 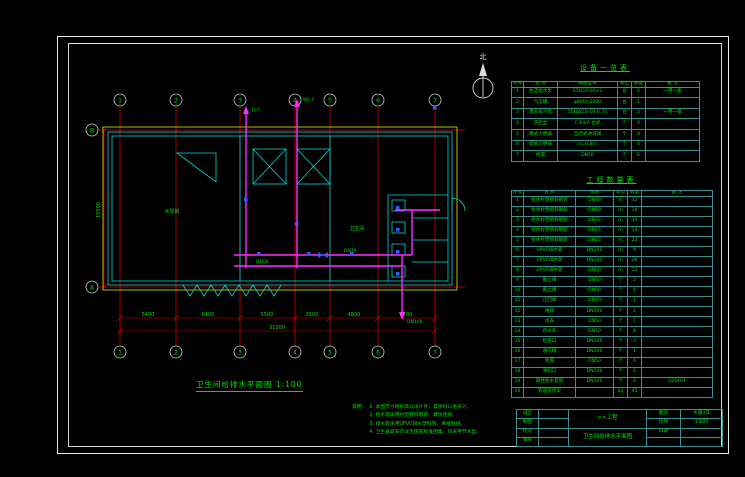 I want to click on svg-text: 4, so click(x=295, y=352).